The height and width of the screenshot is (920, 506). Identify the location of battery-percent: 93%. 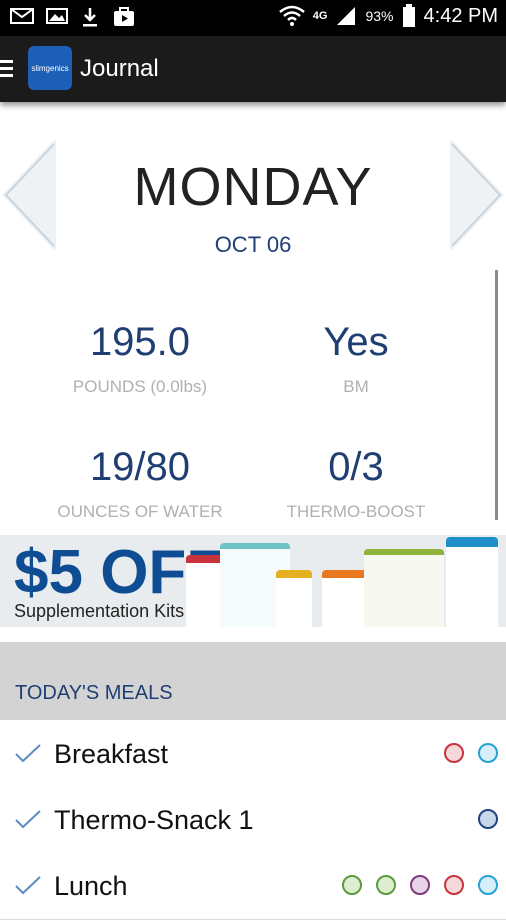
(379, 16).